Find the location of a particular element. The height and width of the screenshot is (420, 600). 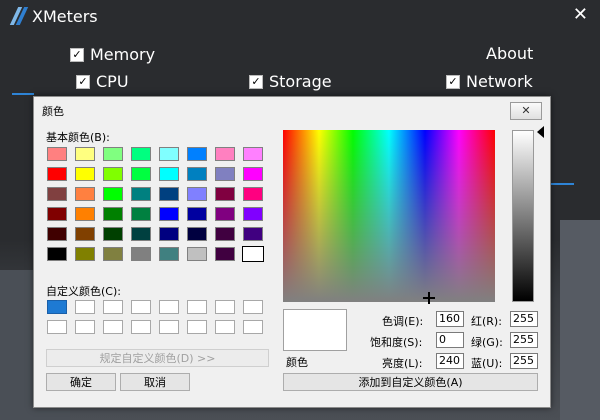

option-label: Memory is located at coordinates (123, 54).